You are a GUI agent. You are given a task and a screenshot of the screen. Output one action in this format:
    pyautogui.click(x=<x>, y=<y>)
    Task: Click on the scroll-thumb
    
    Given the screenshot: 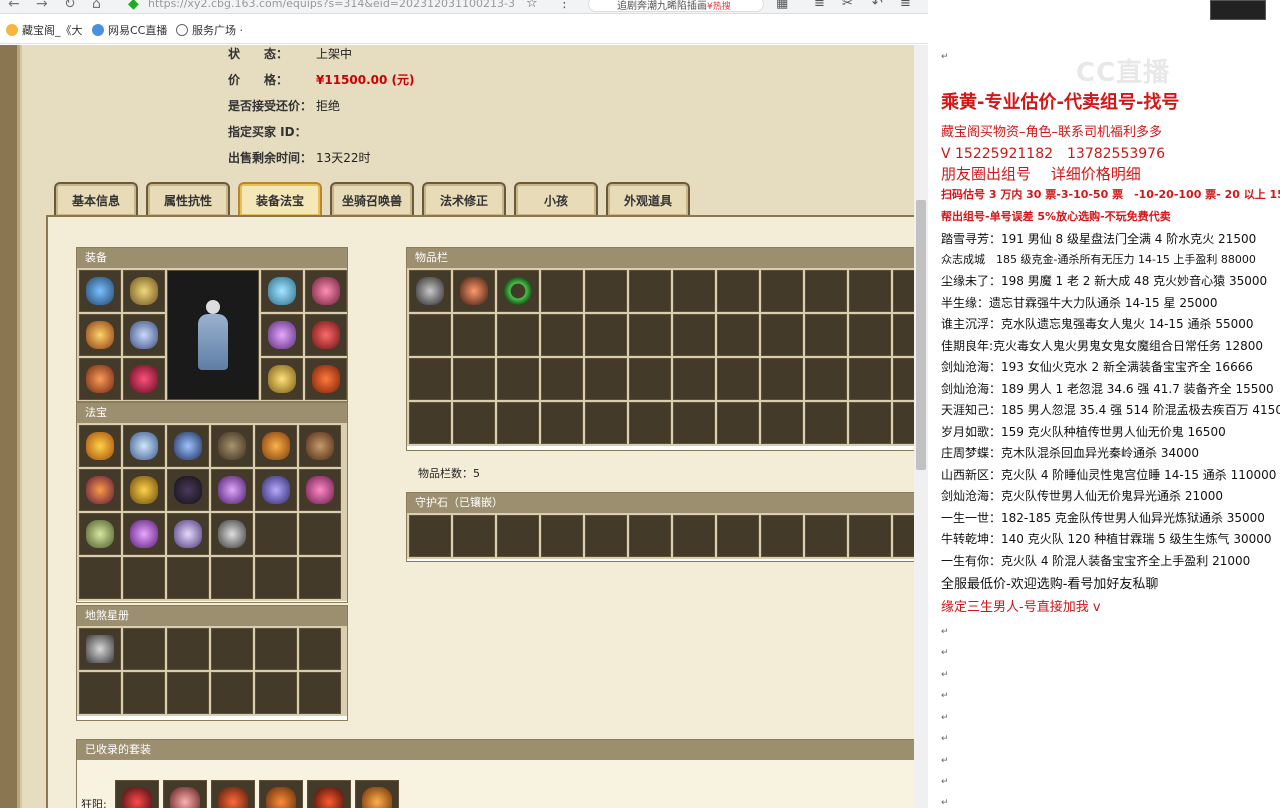 What is the action you would take?
    pyautogui.click(x=921, y=335)
    